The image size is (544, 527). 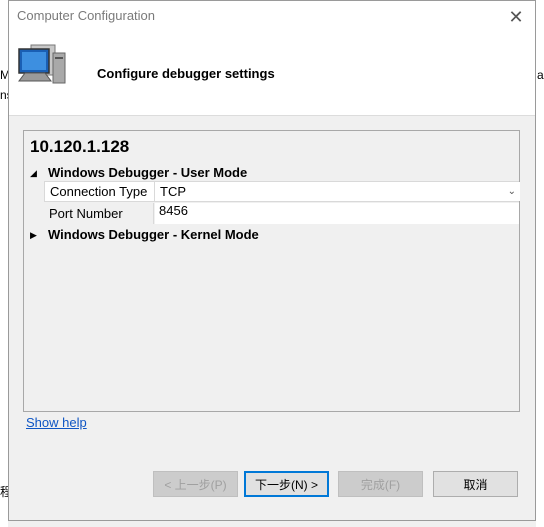 What do you see at coordinates (39, 235) in the screenshot?
I see `expand-arrow-icon: ▶` at bounding box center [39, 235].